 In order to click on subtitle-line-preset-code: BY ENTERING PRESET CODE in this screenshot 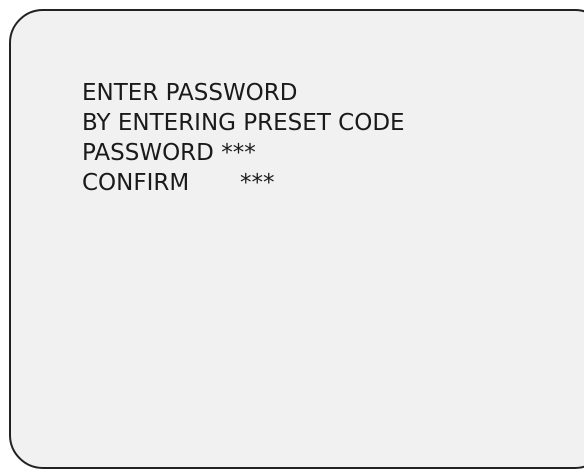, I will do `click(243, 123)`.